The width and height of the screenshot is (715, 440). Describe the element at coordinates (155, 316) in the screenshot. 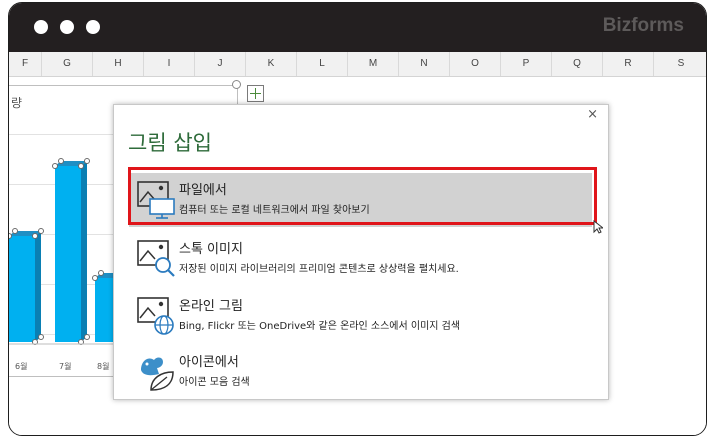

I see `picture-globe-icon` at that location.